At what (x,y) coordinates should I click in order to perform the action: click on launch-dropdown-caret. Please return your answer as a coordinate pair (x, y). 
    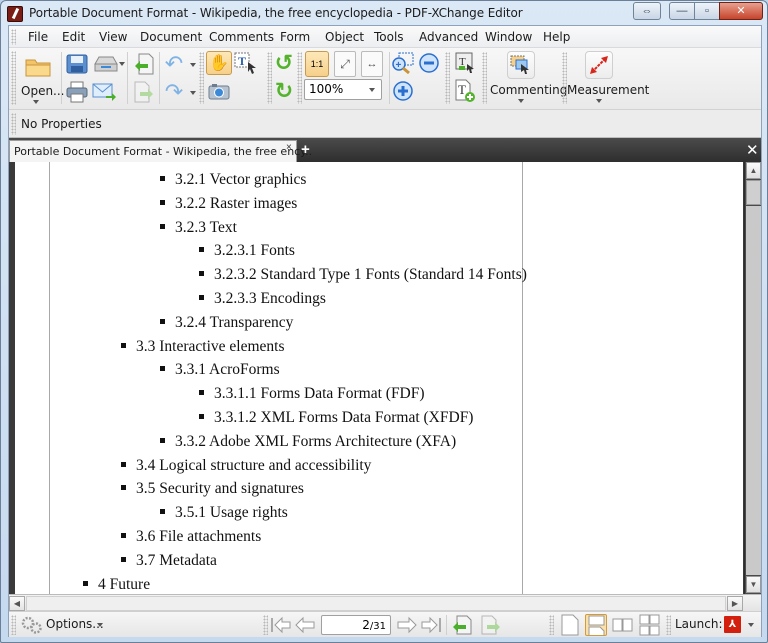
    Looking at the image, I should click on (751, 625).